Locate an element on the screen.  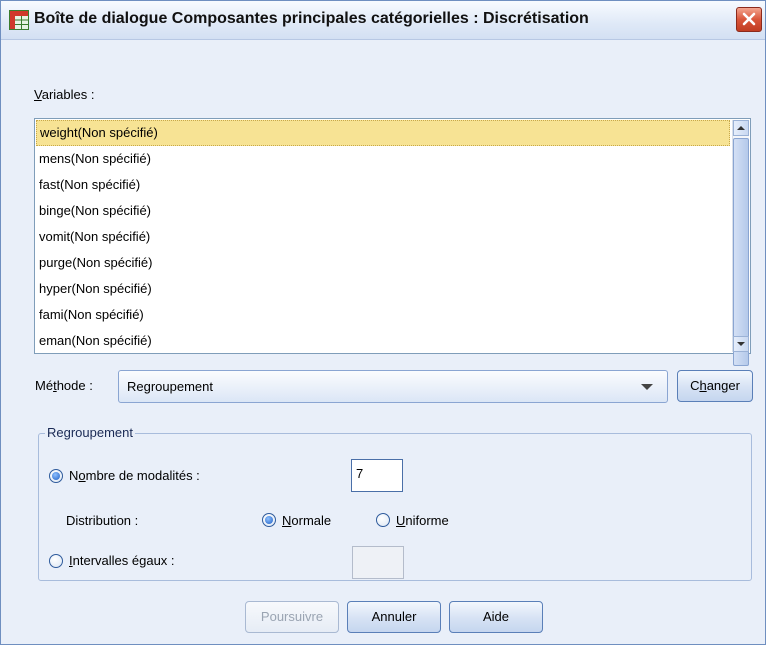
scroll-down-button is located at coordinates (741, 344).